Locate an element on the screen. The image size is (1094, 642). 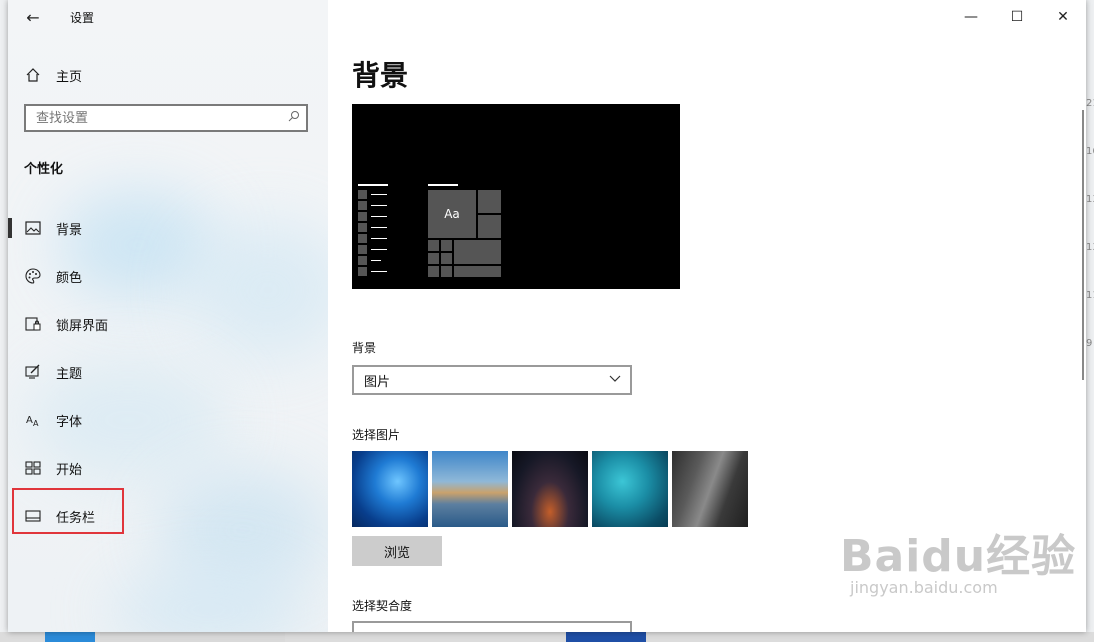
window-controls: — ☐ ✕ is located at coordinates (1017, 17).